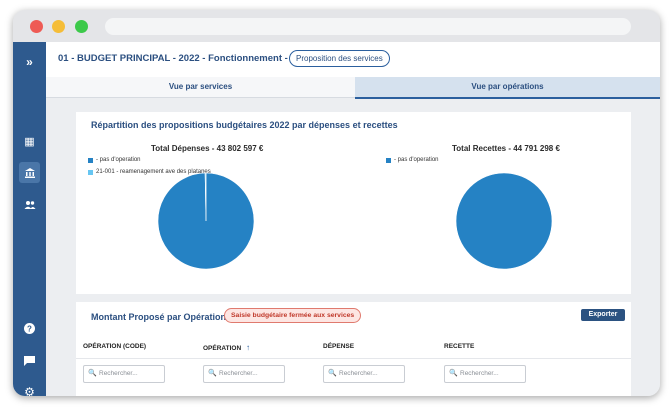 This screenshot has height=413, width=670. Describe the element at coordinates (200, 87) in the screenshot. I see `tab-vue-par-services: Vue par services` at that location.